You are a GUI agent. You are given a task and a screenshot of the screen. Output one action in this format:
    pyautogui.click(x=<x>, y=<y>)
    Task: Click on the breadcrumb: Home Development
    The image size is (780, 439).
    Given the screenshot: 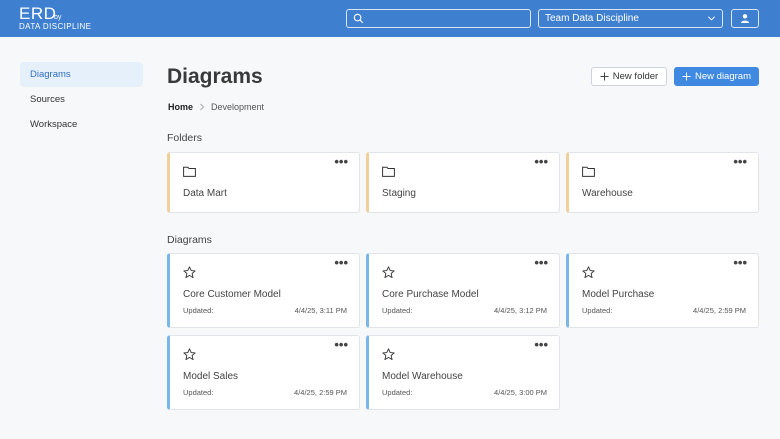 What is the action you would take?
    pyautogui.click(x=216, y=107)
    